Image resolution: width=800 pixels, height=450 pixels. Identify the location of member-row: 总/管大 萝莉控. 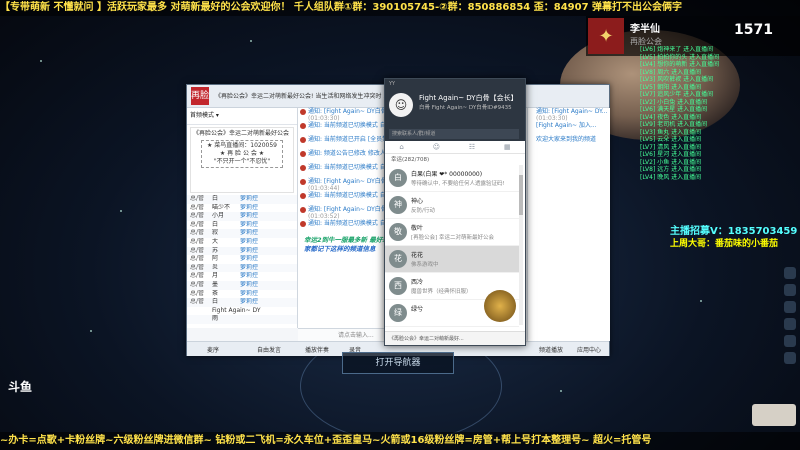
(242, 242).